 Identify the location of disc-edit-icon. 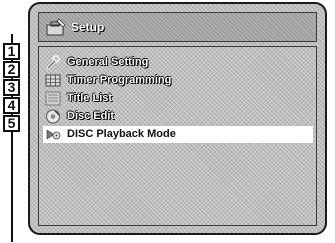
(53, 116).